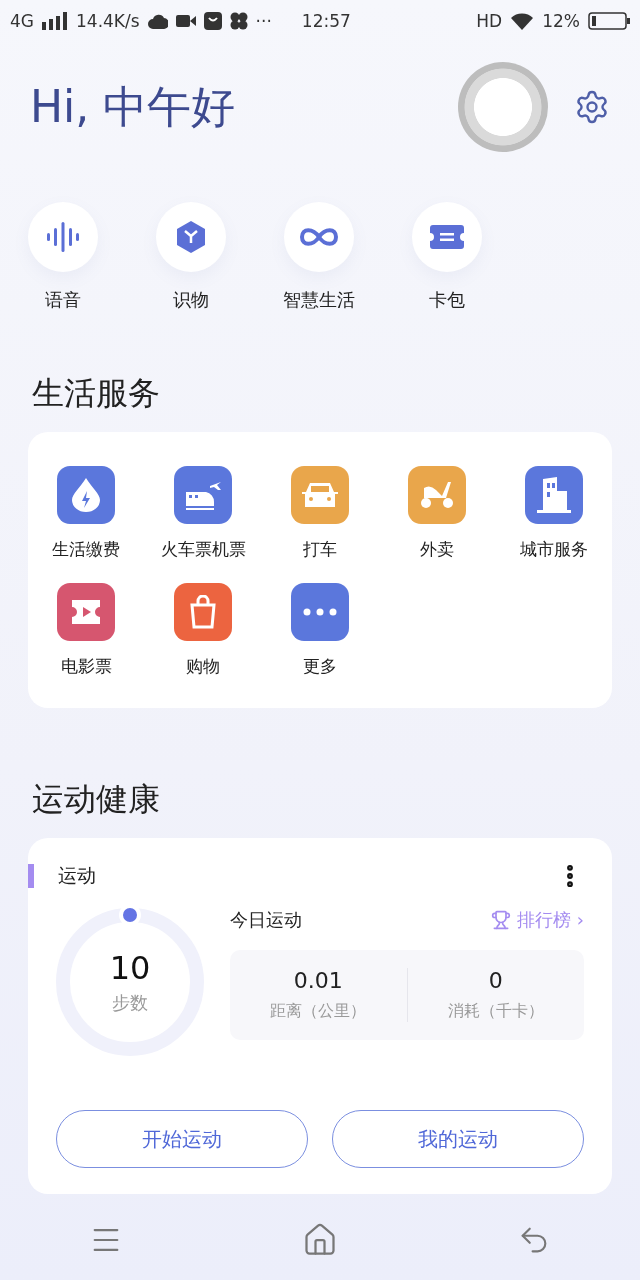  What do you see at coordinates (182, 1139) in the screenshot?
I see `sport-button: 开始运动` at bounding box center [182, 1139].